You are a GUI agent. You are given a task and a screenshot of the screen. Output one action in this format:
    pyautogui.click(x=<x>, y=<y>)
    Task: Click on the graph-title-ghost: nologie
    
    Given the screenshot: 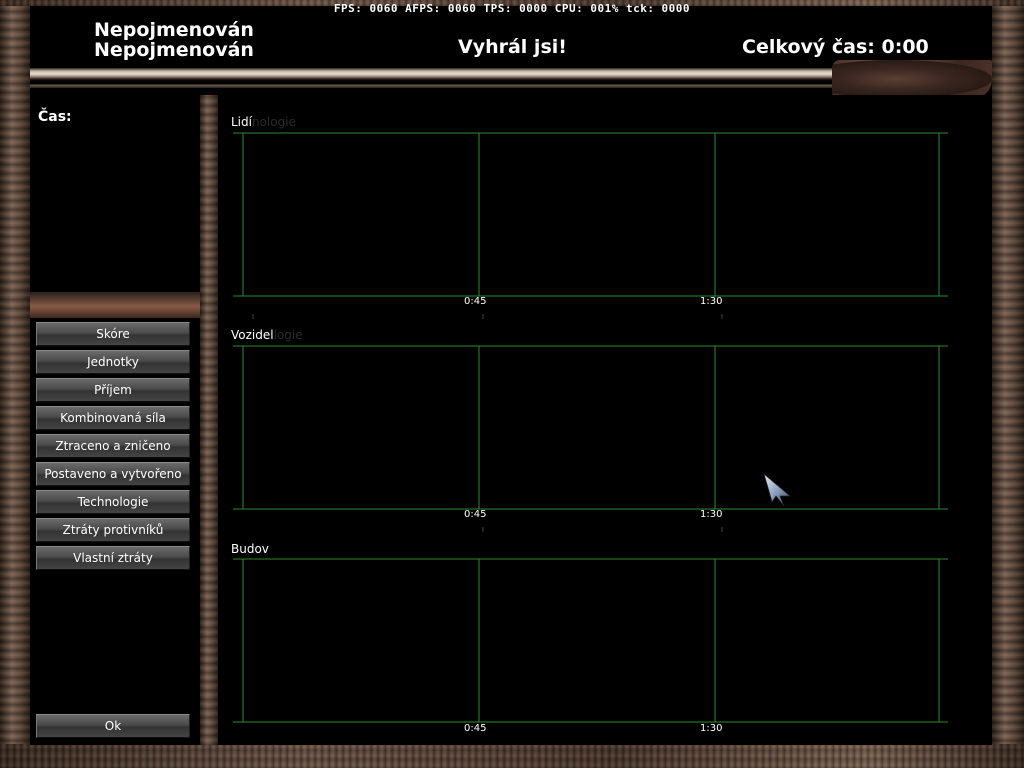 What is the action you would take?
    pyautogui.click(x=273, y=122)
    